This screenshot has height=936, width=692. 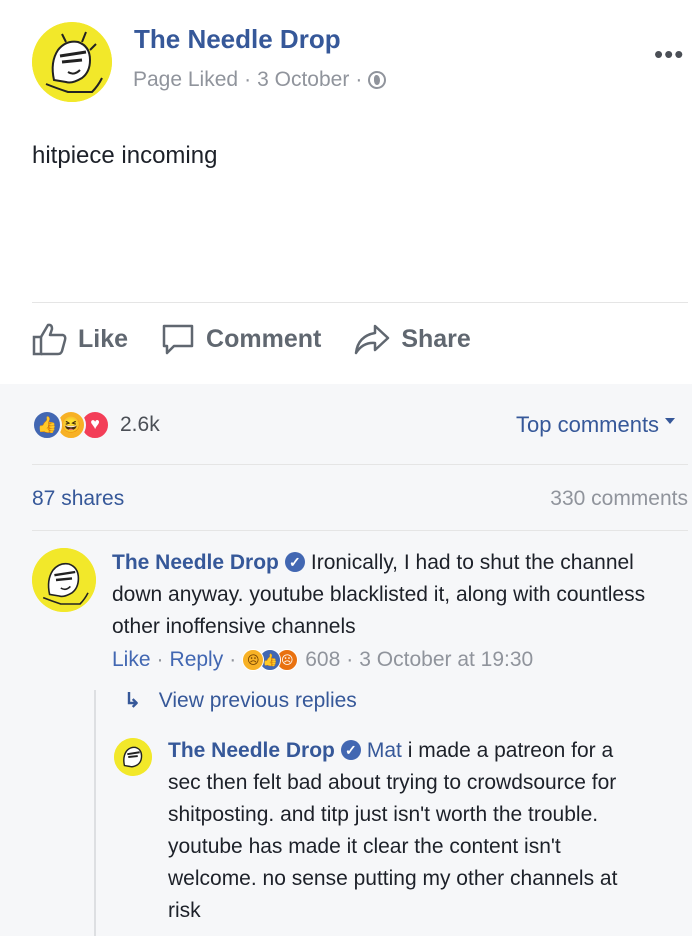 I want to click on top-comments-dropdown: Top comments, so click(x=596, y=425).